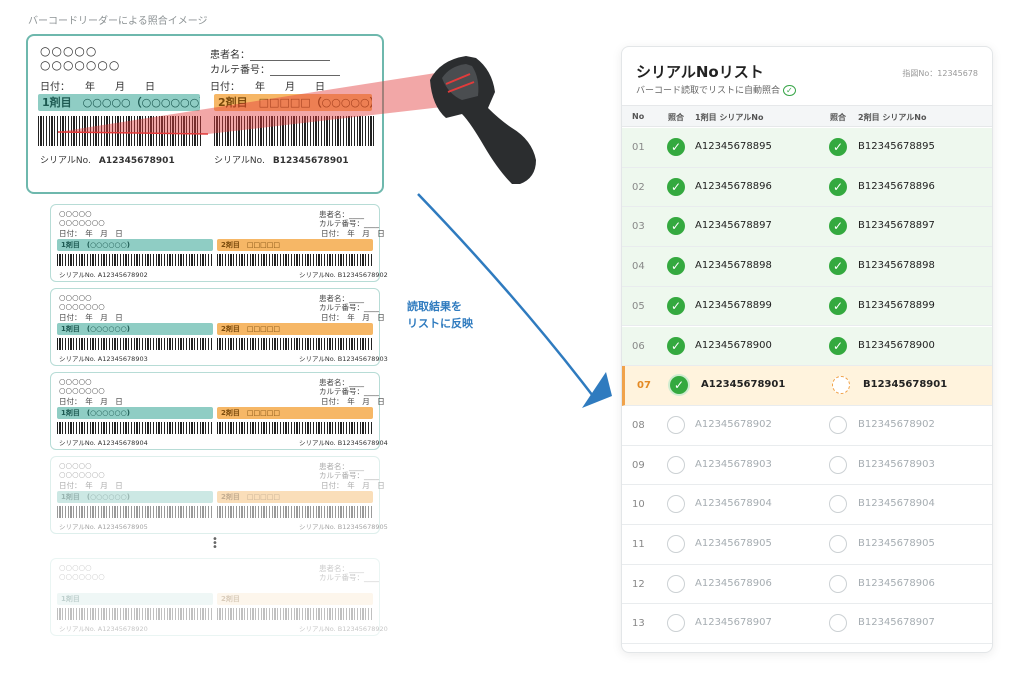 The height and width of the screenshot is (691, 1024). Describe the element at coordinates (896, 186) in the screenshot. I see `serial-second-dose: B12345678896` at that location.